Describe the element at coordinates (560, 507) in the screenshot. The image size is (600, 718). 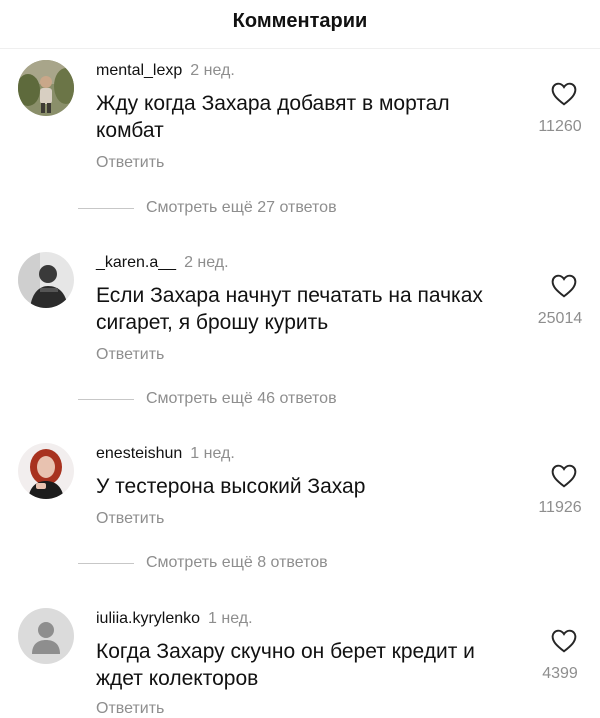
I see `like-count: 11926` at that location.